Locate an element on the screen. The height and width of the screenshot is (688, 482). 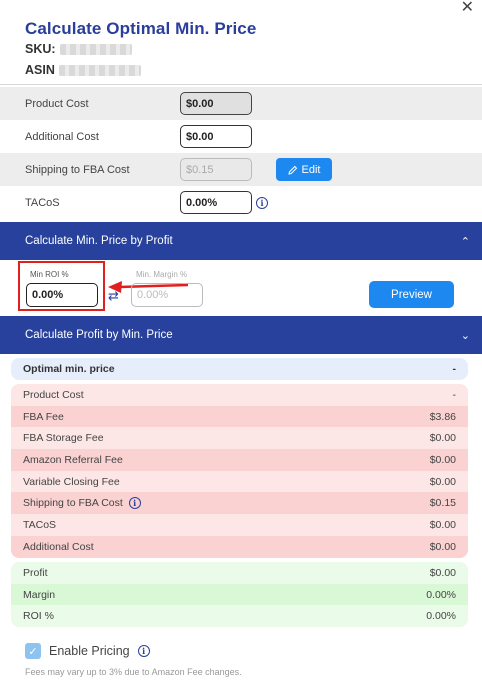
enable-pricing-toggle: ✓ Enable Pricing i is located at coordinates (87, 651).